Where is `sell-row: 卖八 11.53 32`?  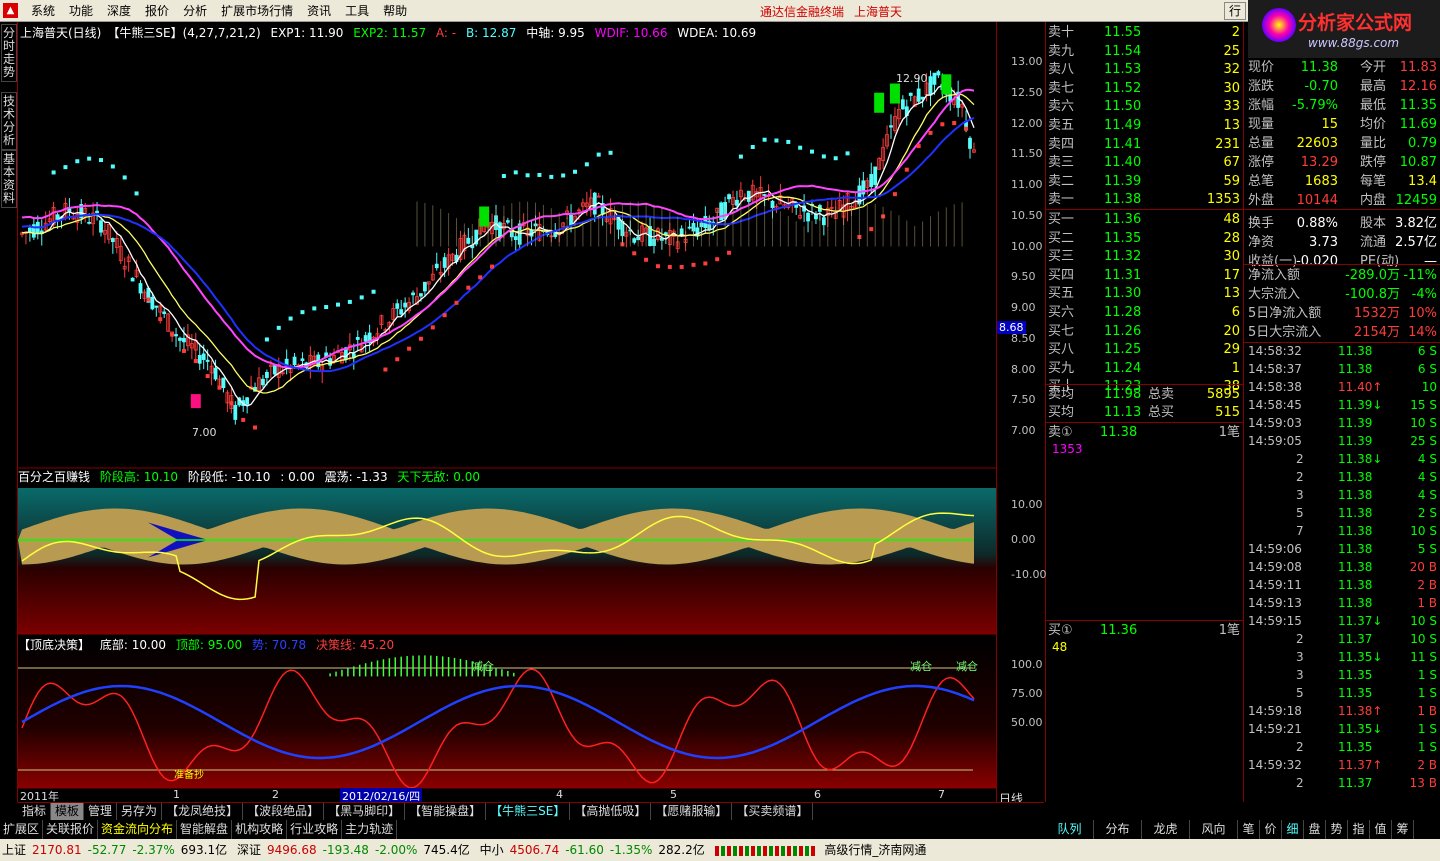 sell-row: 卖八 11.53 32 is located at coordinates (1145, 70).